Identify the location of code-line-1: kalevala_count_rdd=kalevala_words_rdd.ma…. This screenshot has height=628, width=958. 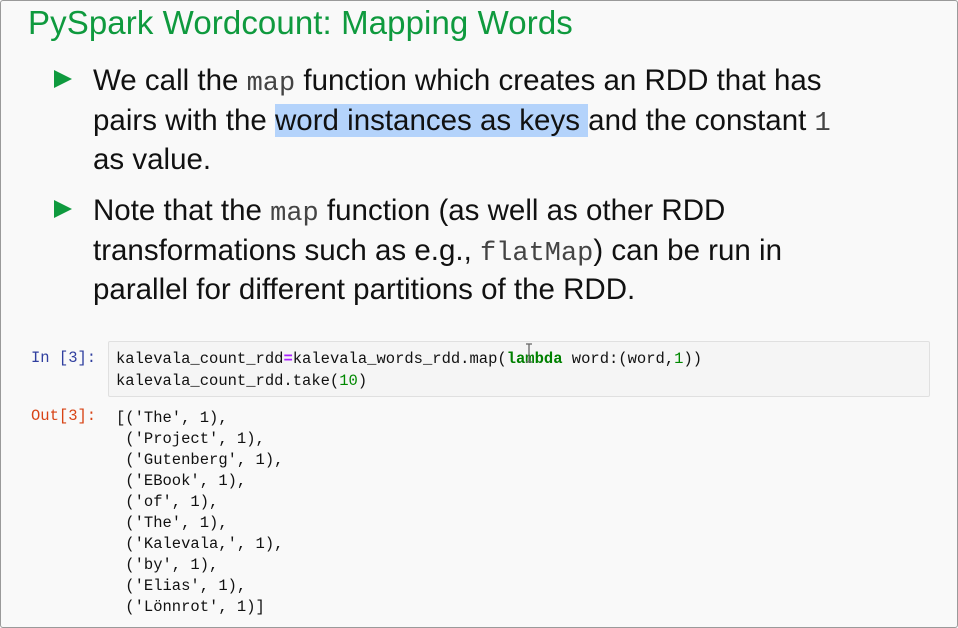
(409, 359).